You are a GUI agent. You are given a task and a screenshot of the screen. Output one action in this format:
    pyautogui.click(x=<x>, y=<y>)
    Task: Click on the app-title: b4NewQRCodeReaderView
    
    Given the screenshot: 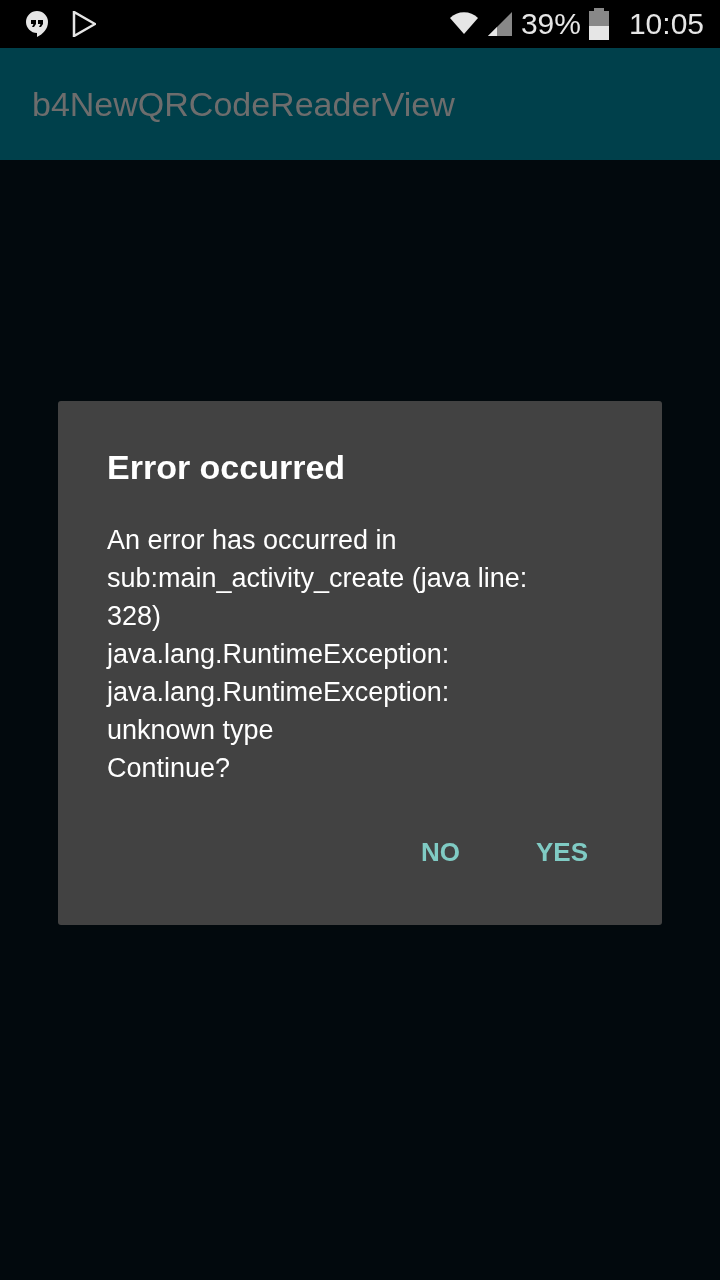 What is the action you would take?
    pyautogui.click(x=243, y=104)
    